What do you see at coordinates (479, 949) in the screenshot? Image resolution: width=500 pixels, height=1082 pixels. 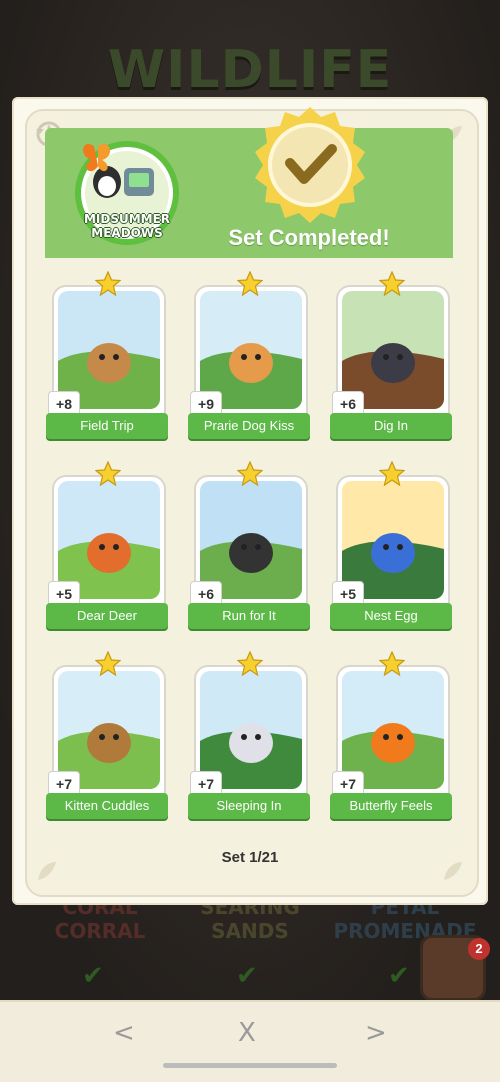 I see `notification-badge: 2` at bounding box center [479, 949].